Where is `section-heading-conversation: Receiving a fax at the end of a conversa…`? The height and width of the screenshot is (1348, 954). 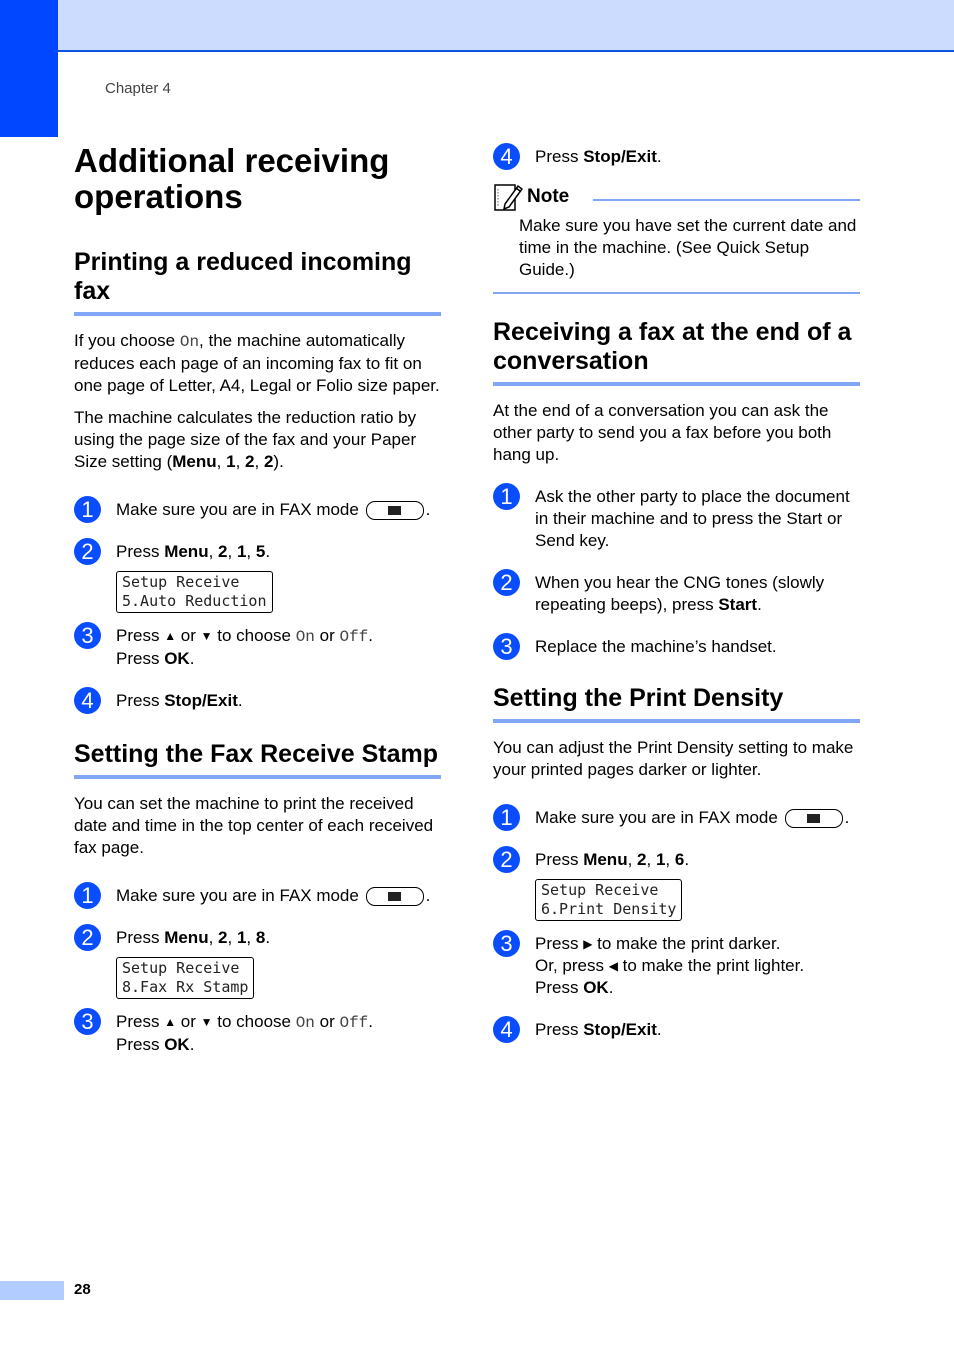 section-heading-conversation: Receiving a fax at the end of a conversa… is located at coordinates (676, 352).